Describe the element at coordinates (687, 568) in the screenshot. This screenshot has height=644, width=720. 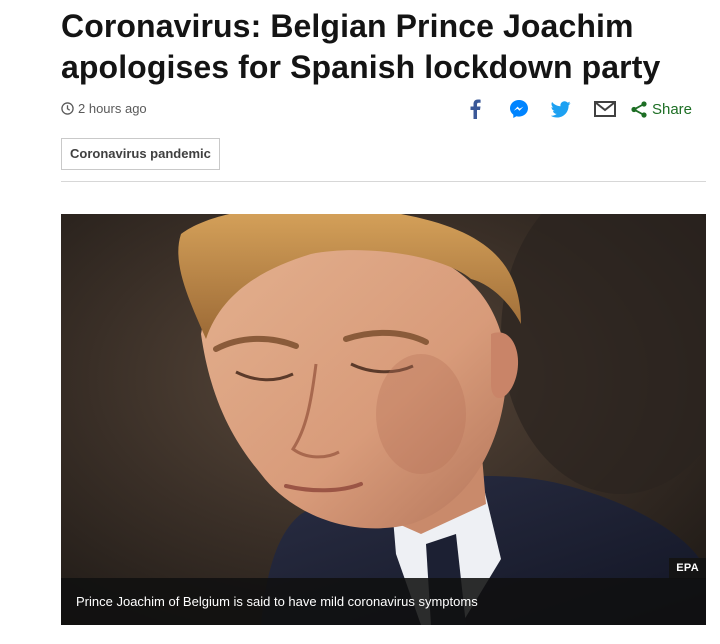
I see `image-credit: EPA` at that location.